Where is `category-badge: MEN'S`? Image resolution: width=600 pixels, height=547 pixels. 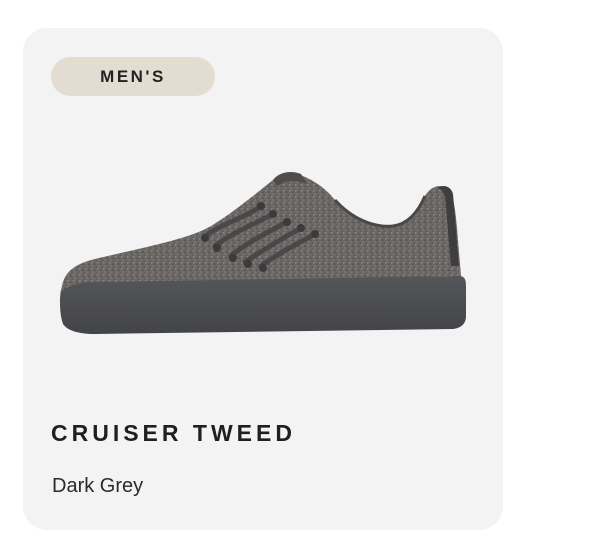 category-badge: MEN'S is located at coordinates (133, 76).